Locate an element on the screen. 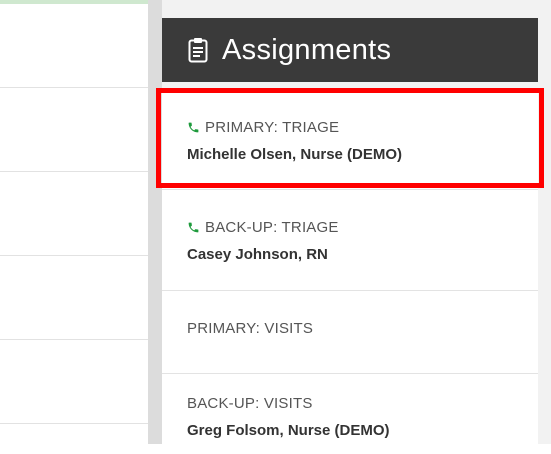  assignment-name: Greg Folsom, Nurse (DEMO) is located at coordinates (288, 430).